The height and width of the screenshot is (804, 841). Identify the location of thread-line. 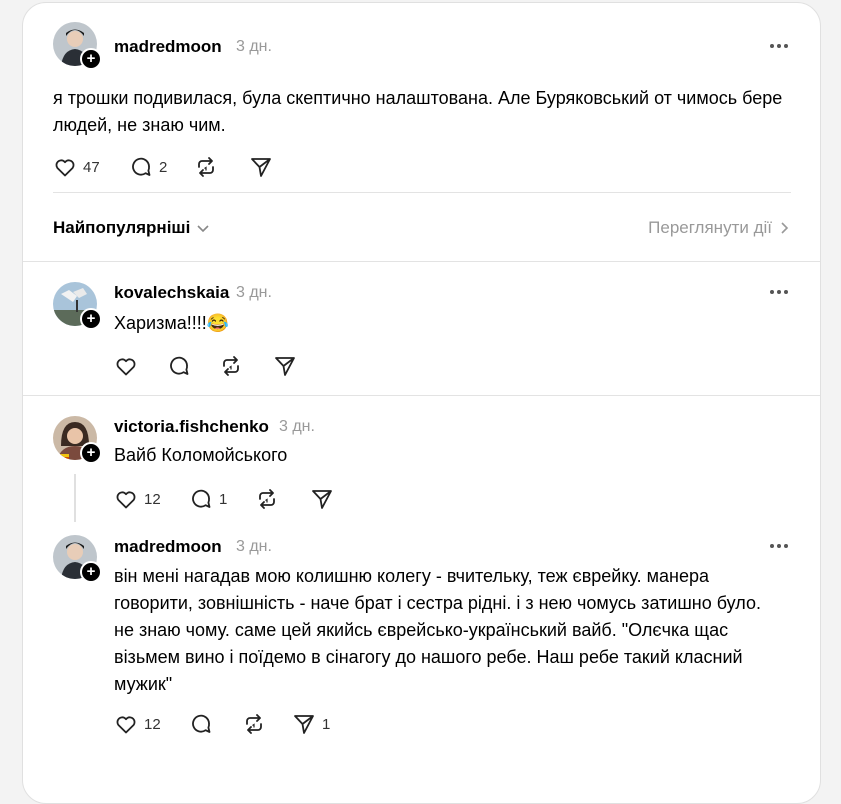
(75, 498).